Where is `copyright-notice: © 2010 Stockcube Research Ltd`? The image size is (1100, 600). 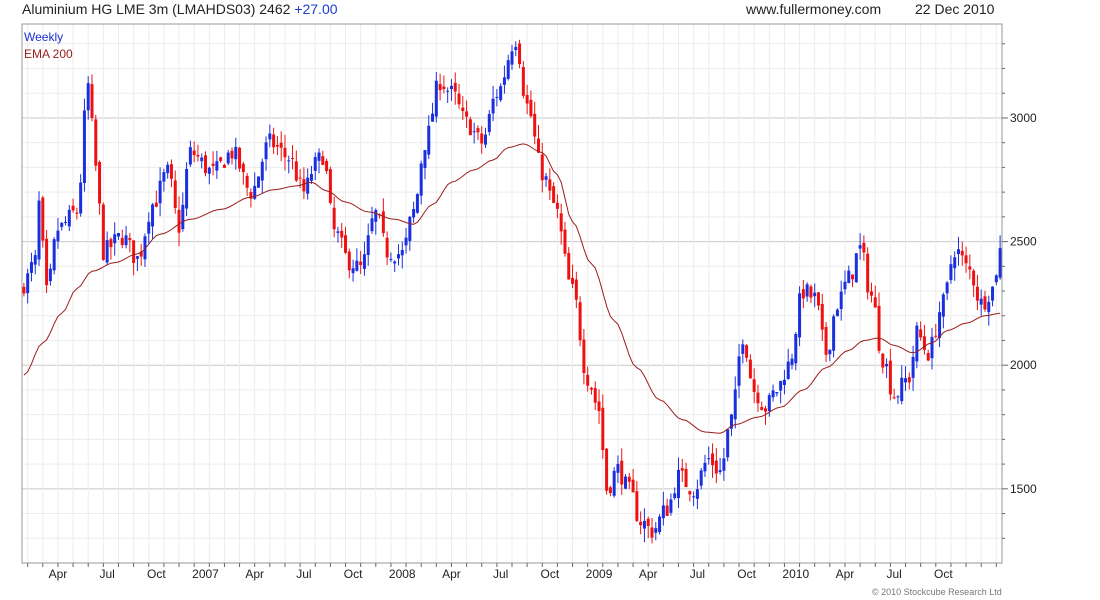
copyright-notice: © 2010 Stockcube Research Ltd is located at coordinates (937, 592).